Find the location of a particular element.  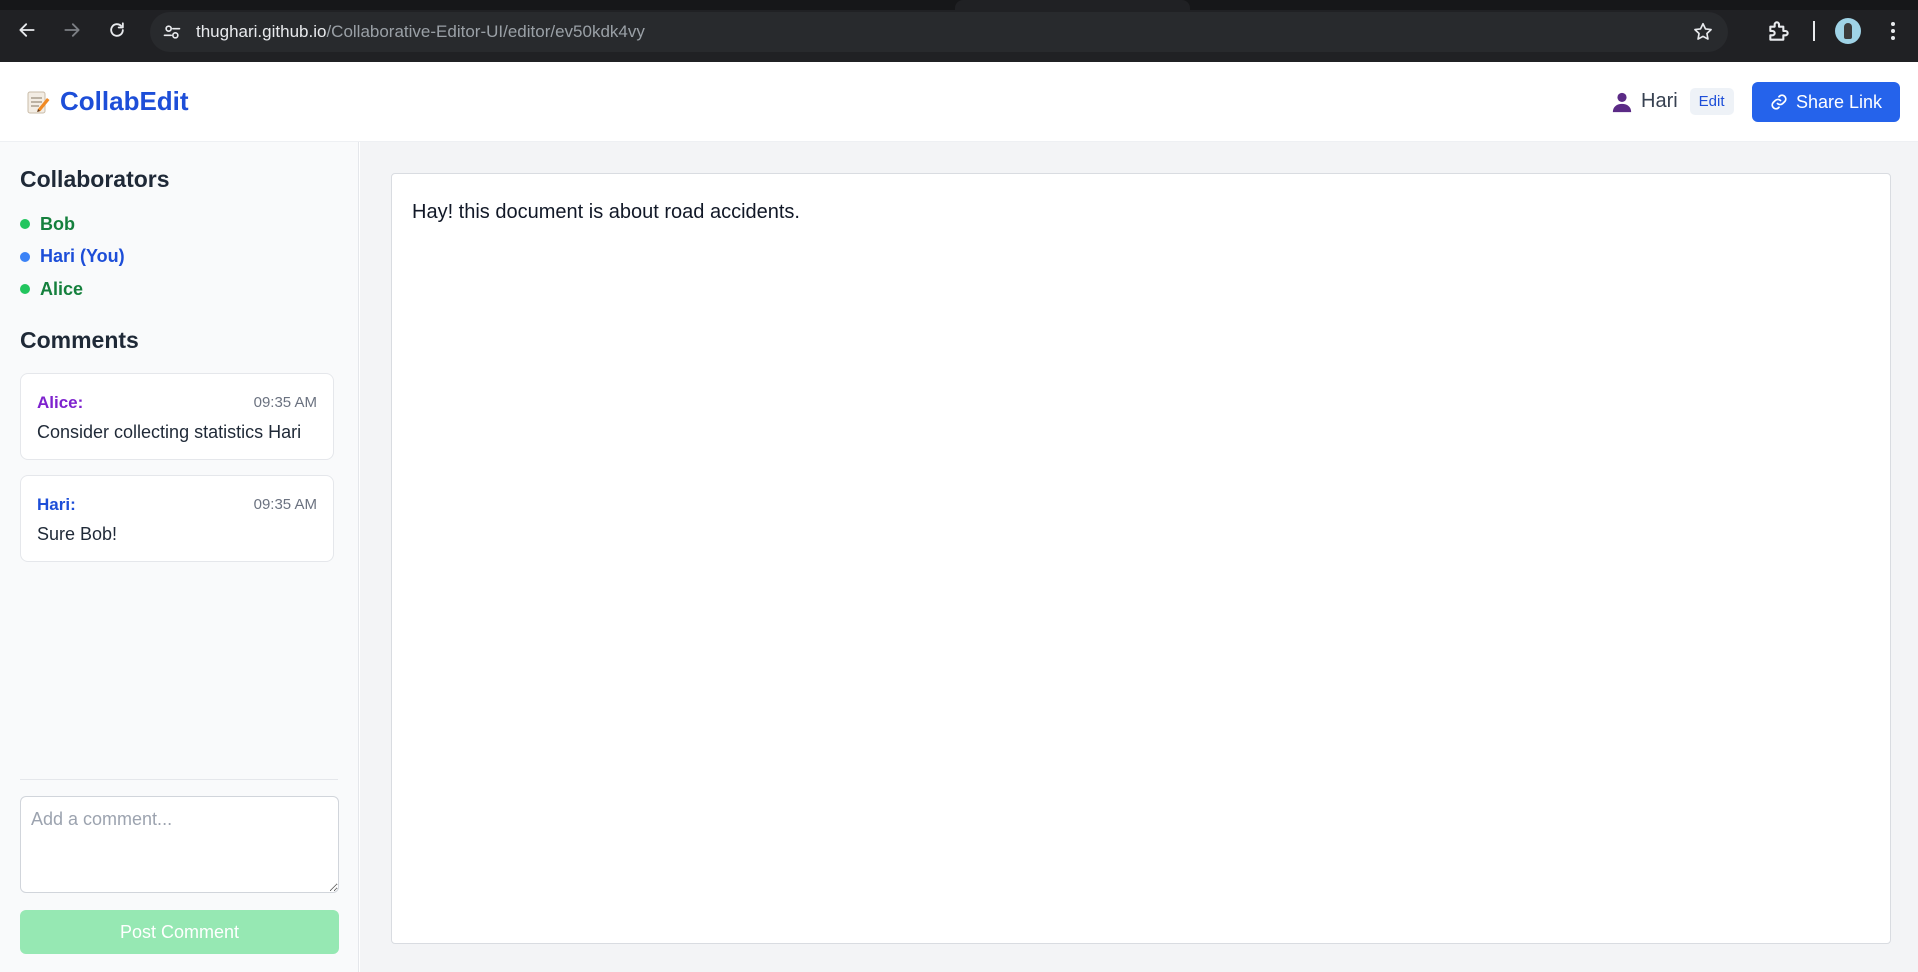

collaborator-item: Bob is located at coordinates (72, 224).